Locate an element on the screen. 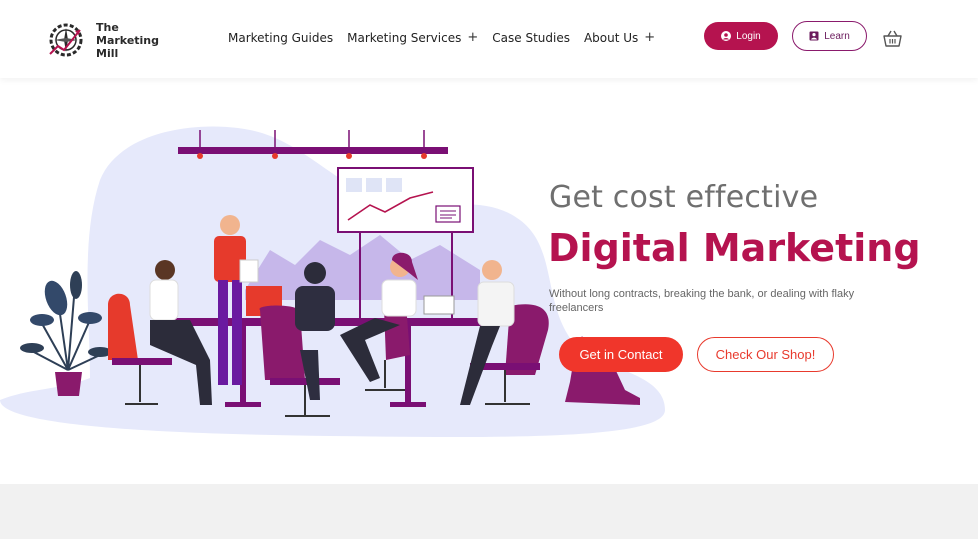 This screenshot has height=539, width=978. hero-subtitle: Get cost effective is located at coordinates (684, 197).